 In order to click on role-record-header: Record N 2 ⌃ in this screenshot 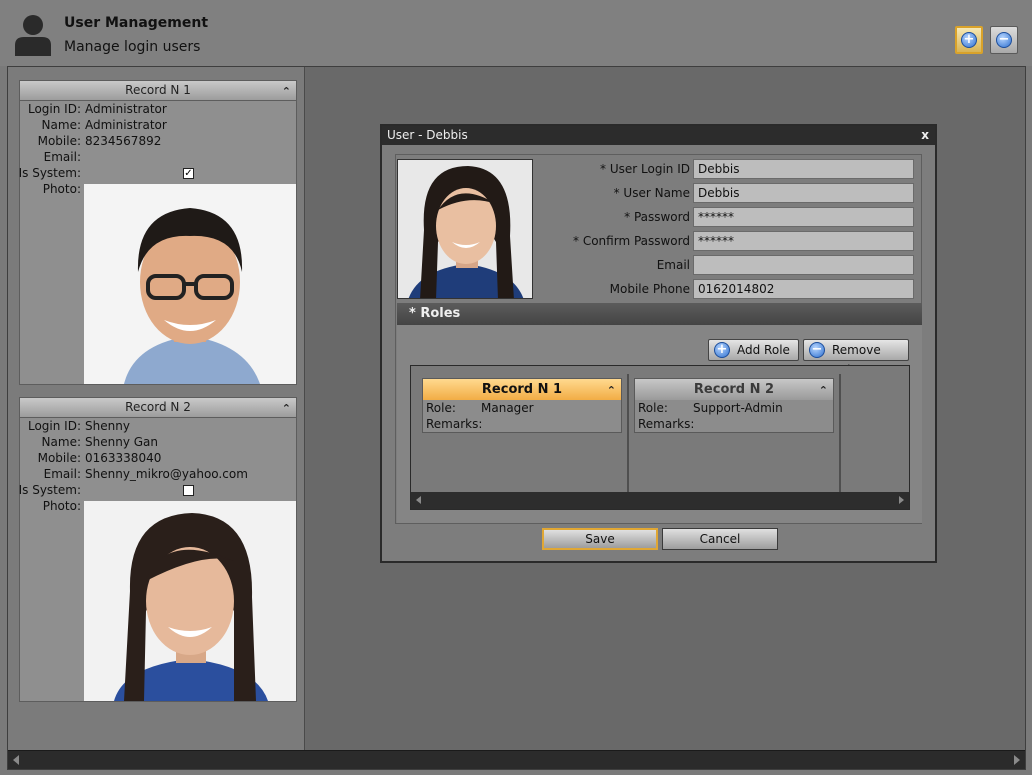, I will do `click(734, 389)`.